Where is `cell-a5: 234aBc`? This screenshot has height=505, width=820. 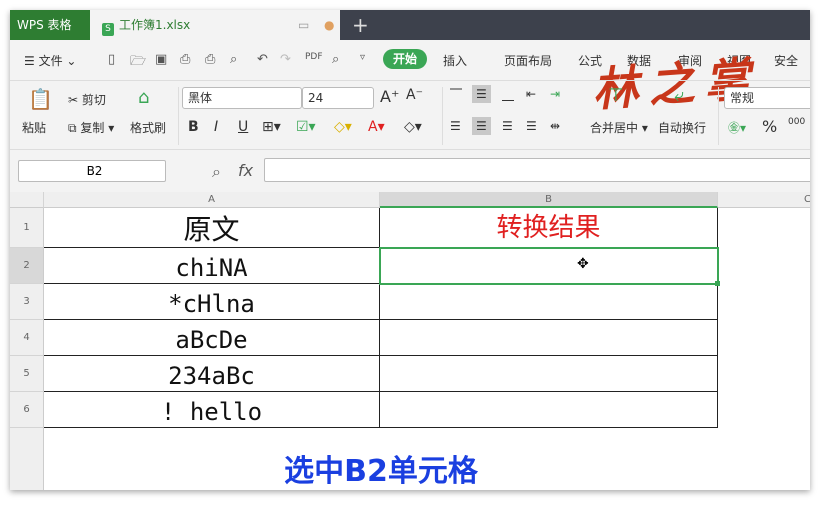 cell-a5: 234aBc is located at coordinates (212, 374).